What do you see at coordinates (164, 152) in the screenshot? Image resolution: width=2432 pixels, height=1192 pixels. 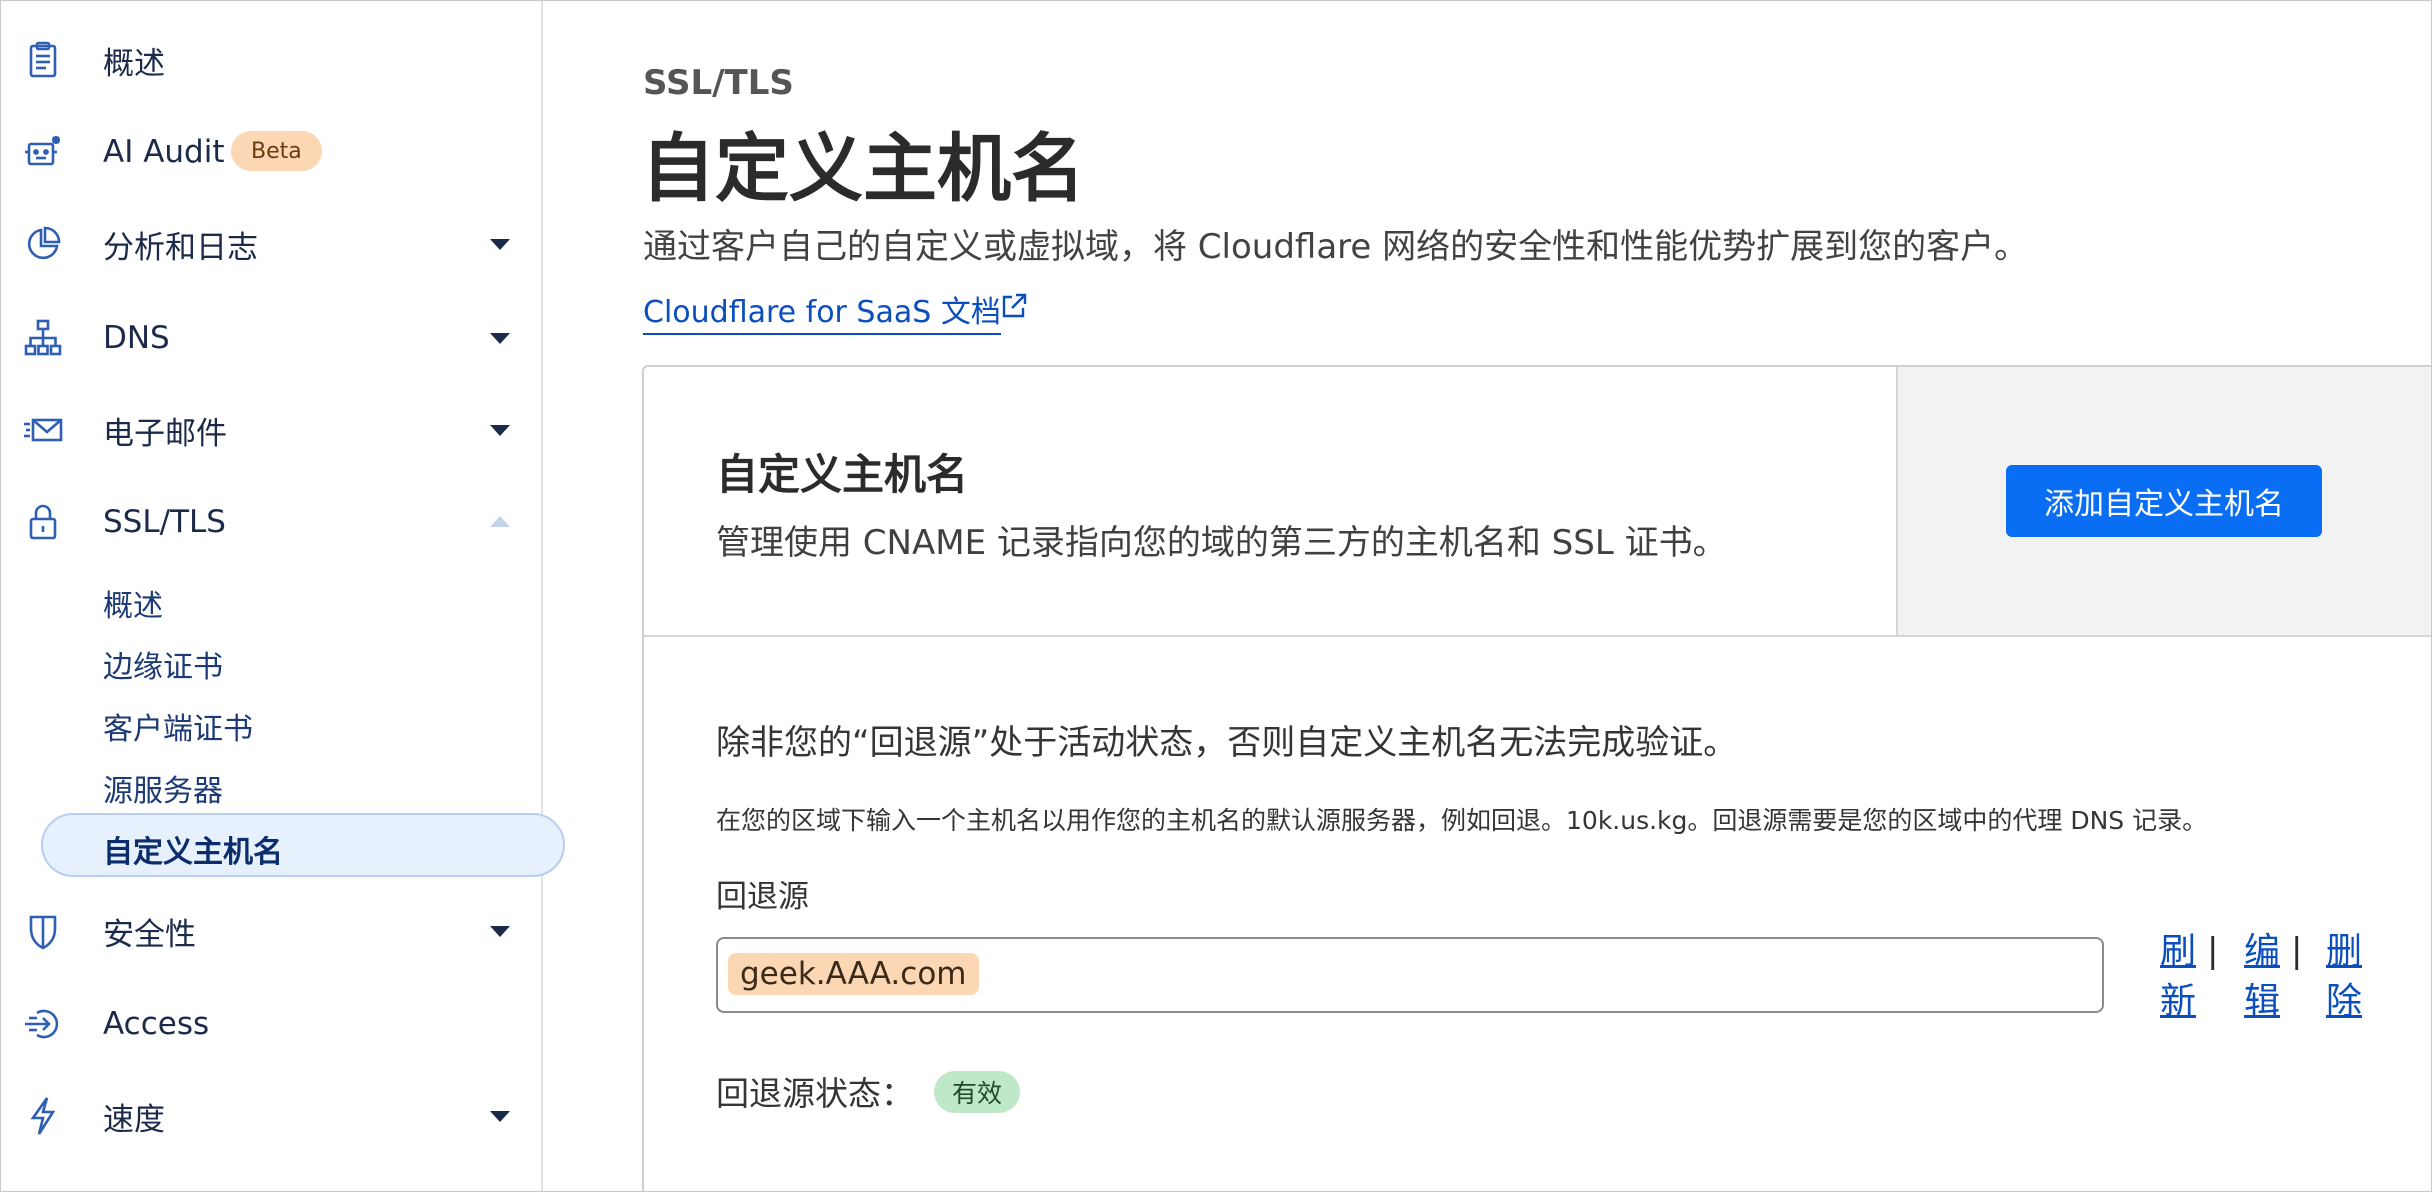 I see `sidebar-item-label: AI Audit` at bounding box center [164, 152].